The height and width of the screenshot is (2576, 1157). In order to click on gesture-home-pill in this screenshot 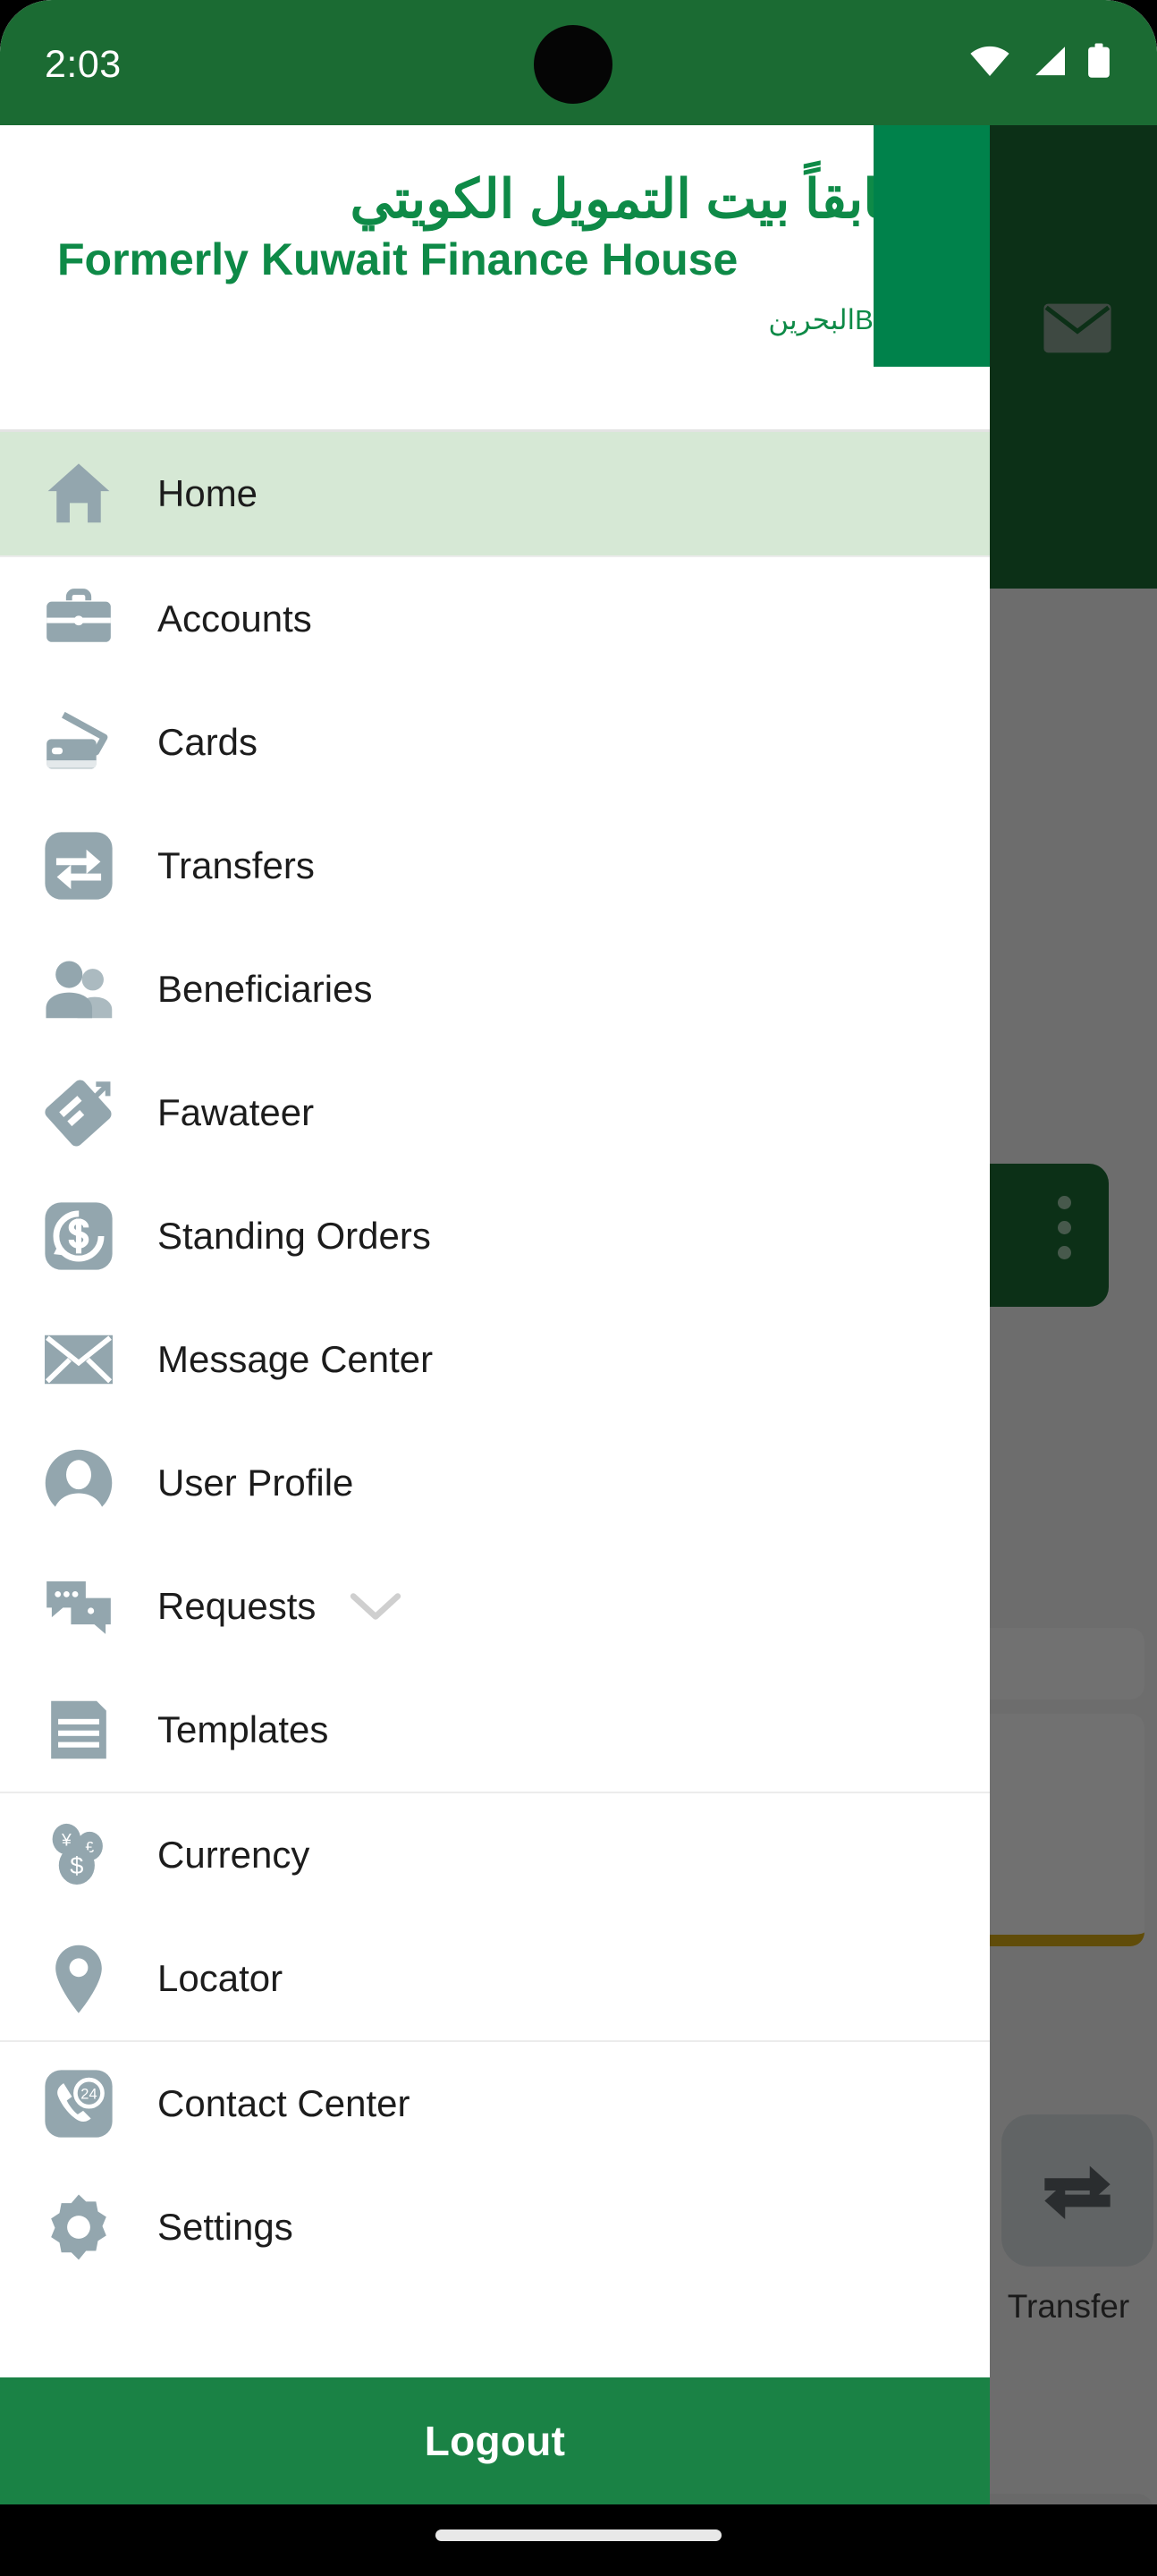, I will do `click(578, 2535)`.